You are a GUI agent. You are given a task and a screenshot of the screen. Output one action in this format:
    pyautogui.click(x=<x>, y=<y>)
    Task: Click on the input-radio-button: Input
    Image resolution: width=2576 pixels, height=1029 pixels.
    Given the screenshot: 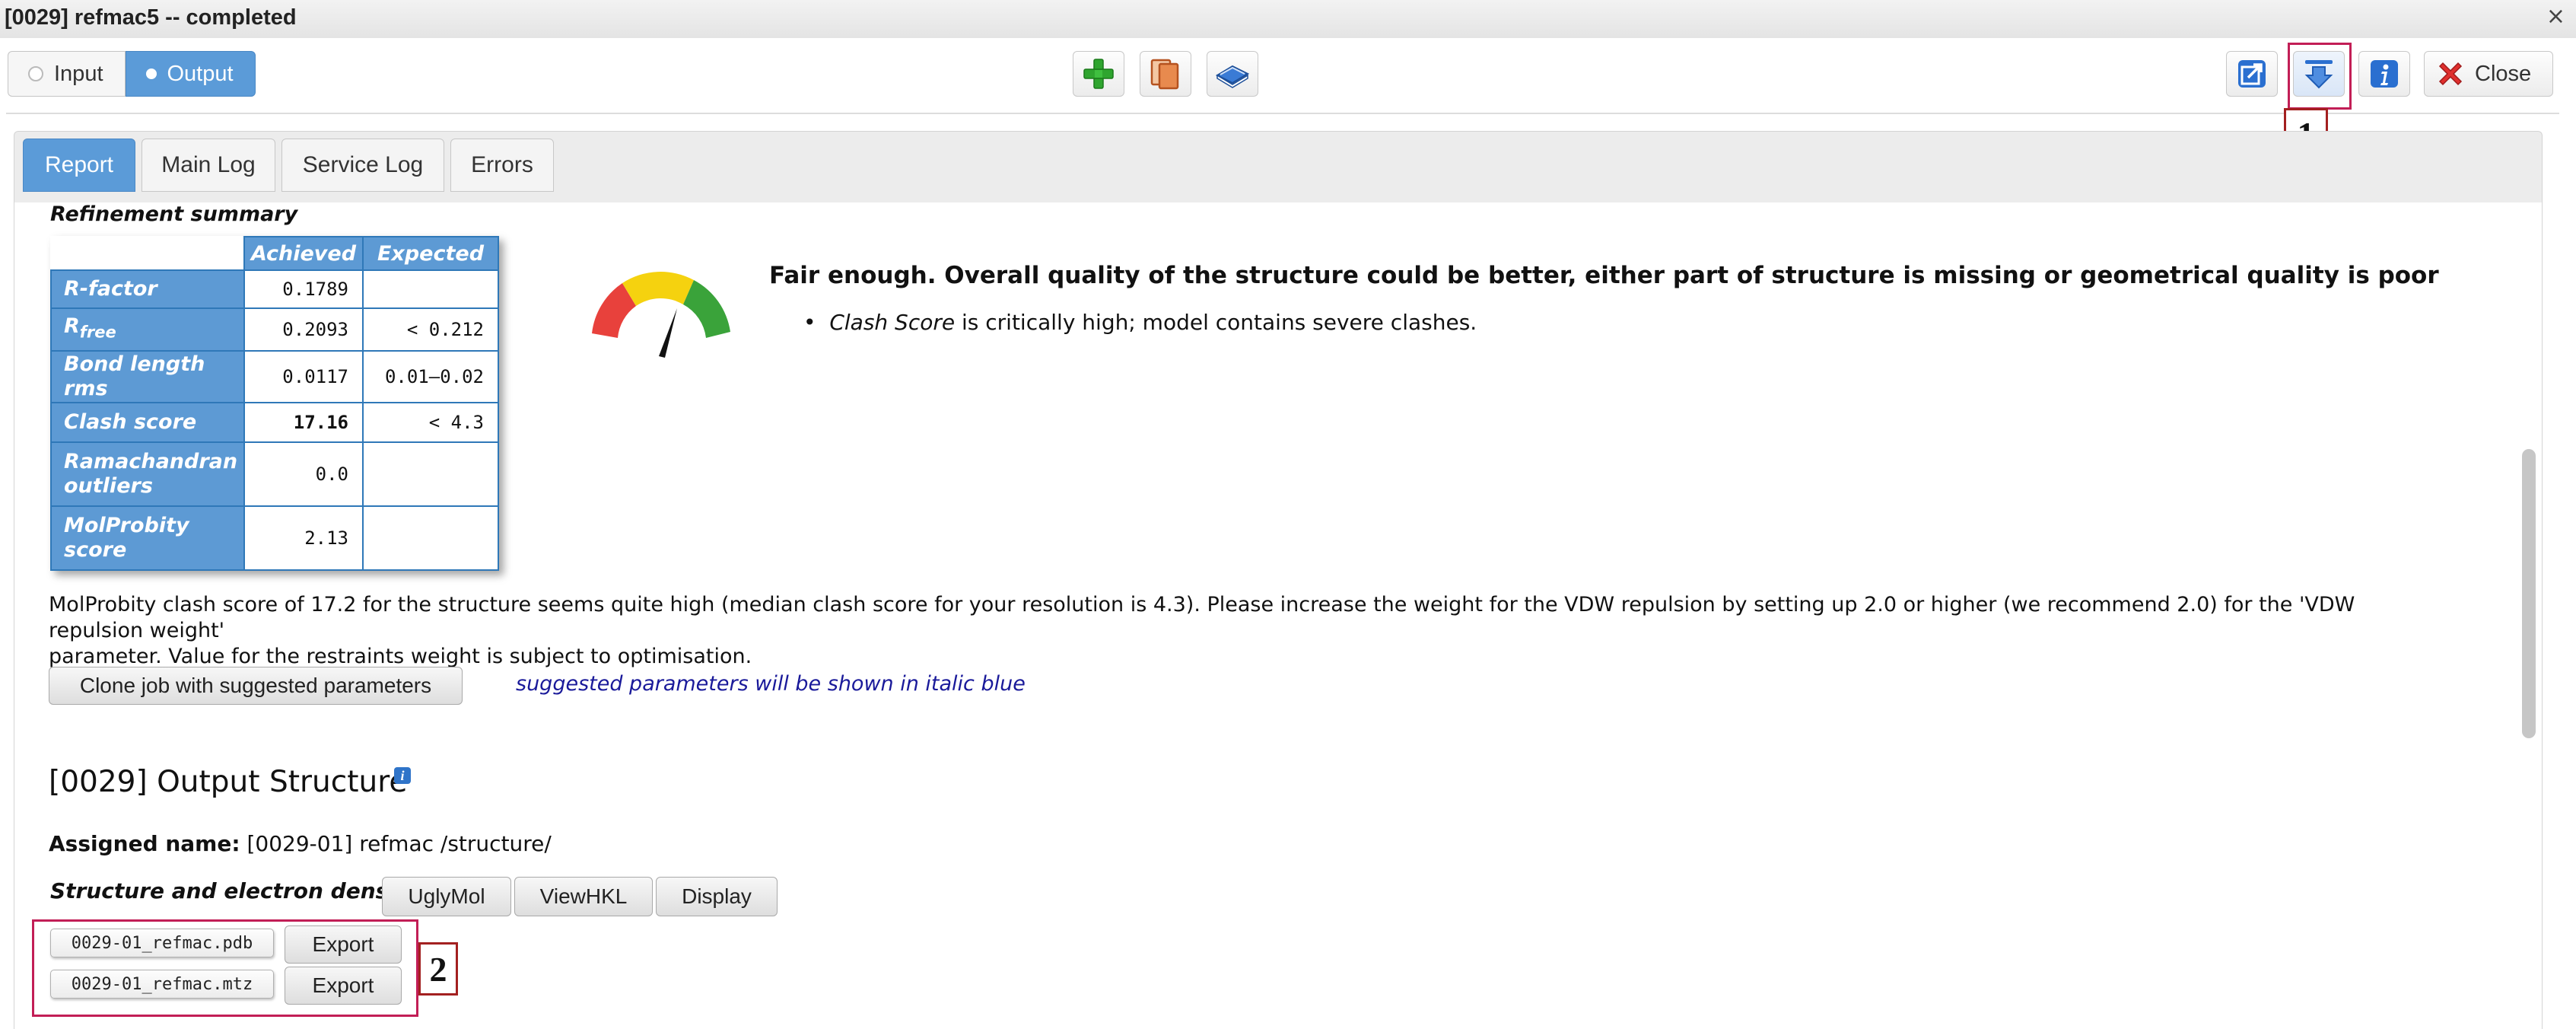 What is the action you would take?
    pyautogui.click(x=67, y=74)
    